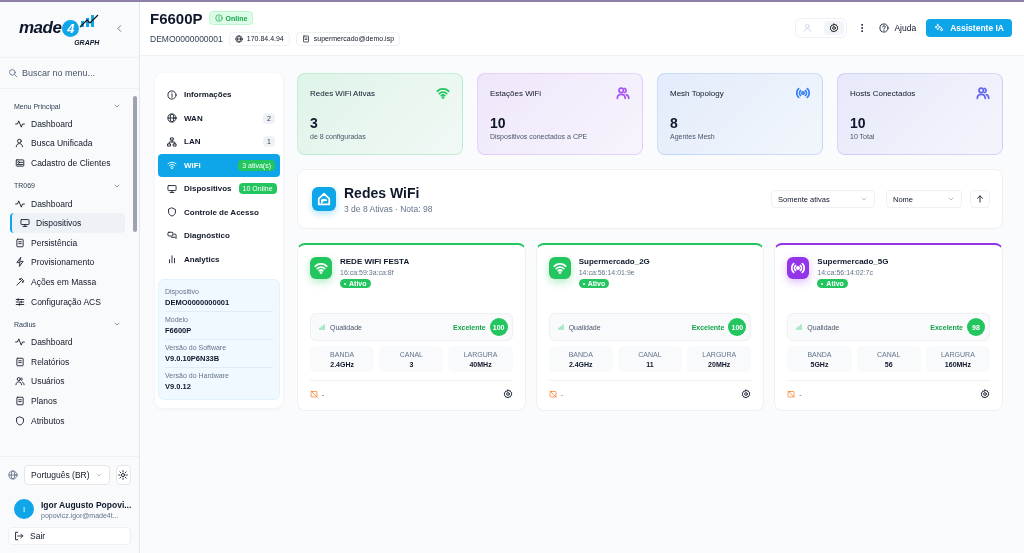  Describe the element at coordinates (939, 27) in the screenshot. I see `sparkle-icon` at that location.